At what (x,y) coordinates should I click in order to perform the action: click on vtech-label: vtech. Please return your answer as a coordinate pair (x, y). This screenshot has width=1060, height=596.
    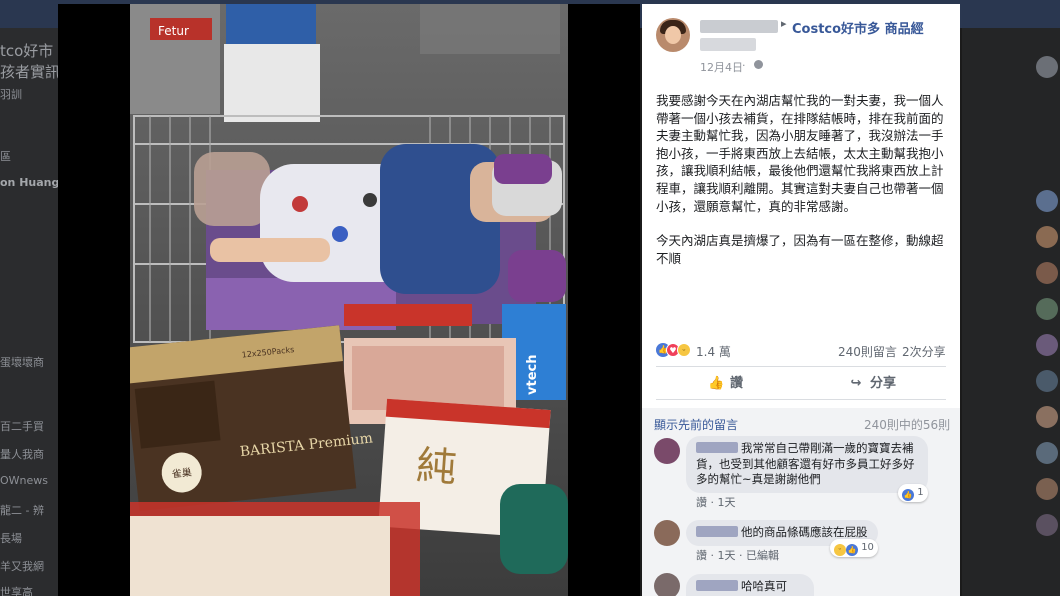
    Looking at the image, I should click on (532, 375).